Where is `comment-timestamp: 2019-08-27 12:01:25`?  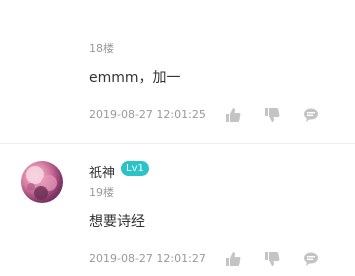
comment-timestamp: 2019-08-27 12:01:25 is located at coordinates (147, 114).